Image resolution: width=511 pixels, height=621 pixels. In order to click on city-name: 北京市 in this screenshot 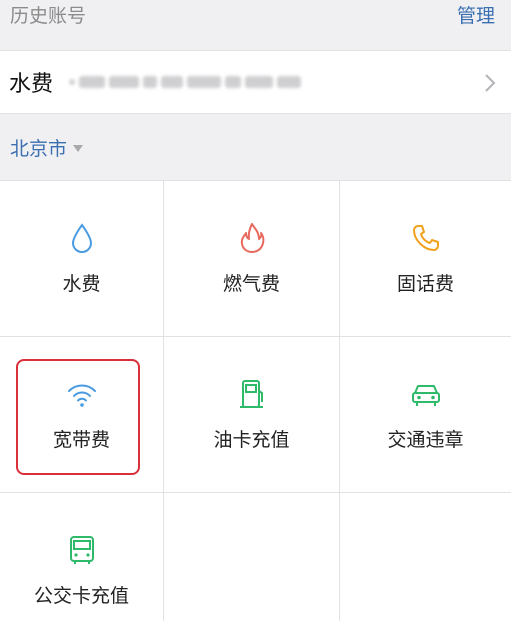, I will do `click(39, 148)`.